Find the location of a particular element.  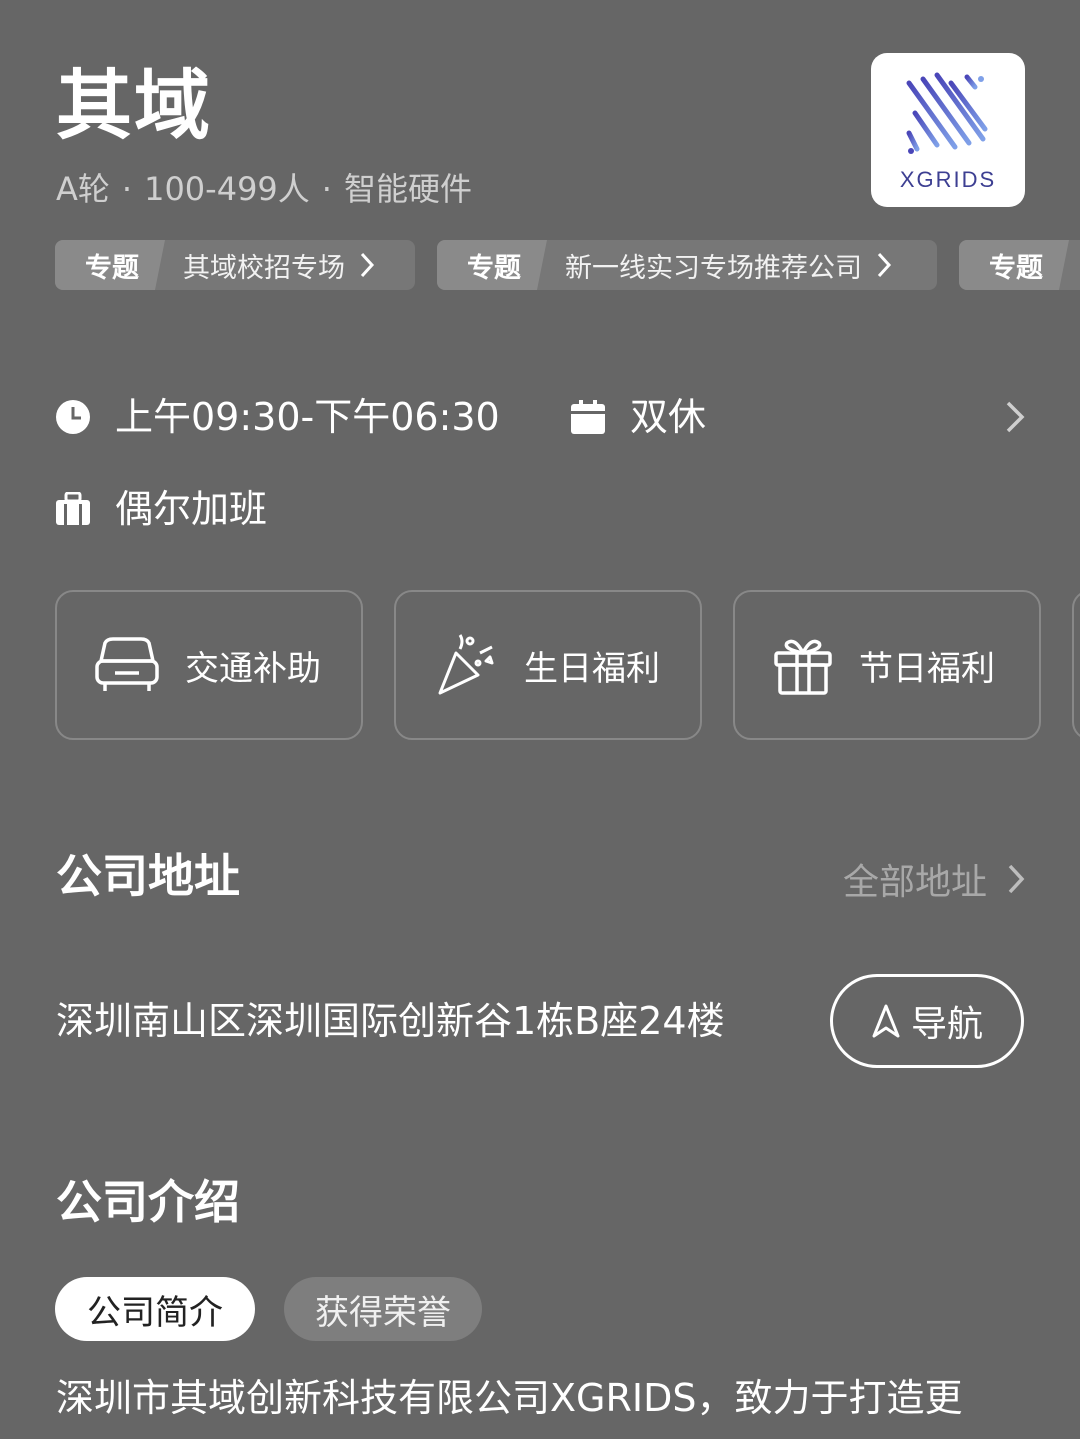

funding-round: A轮 is located at coordinates (83, 189).